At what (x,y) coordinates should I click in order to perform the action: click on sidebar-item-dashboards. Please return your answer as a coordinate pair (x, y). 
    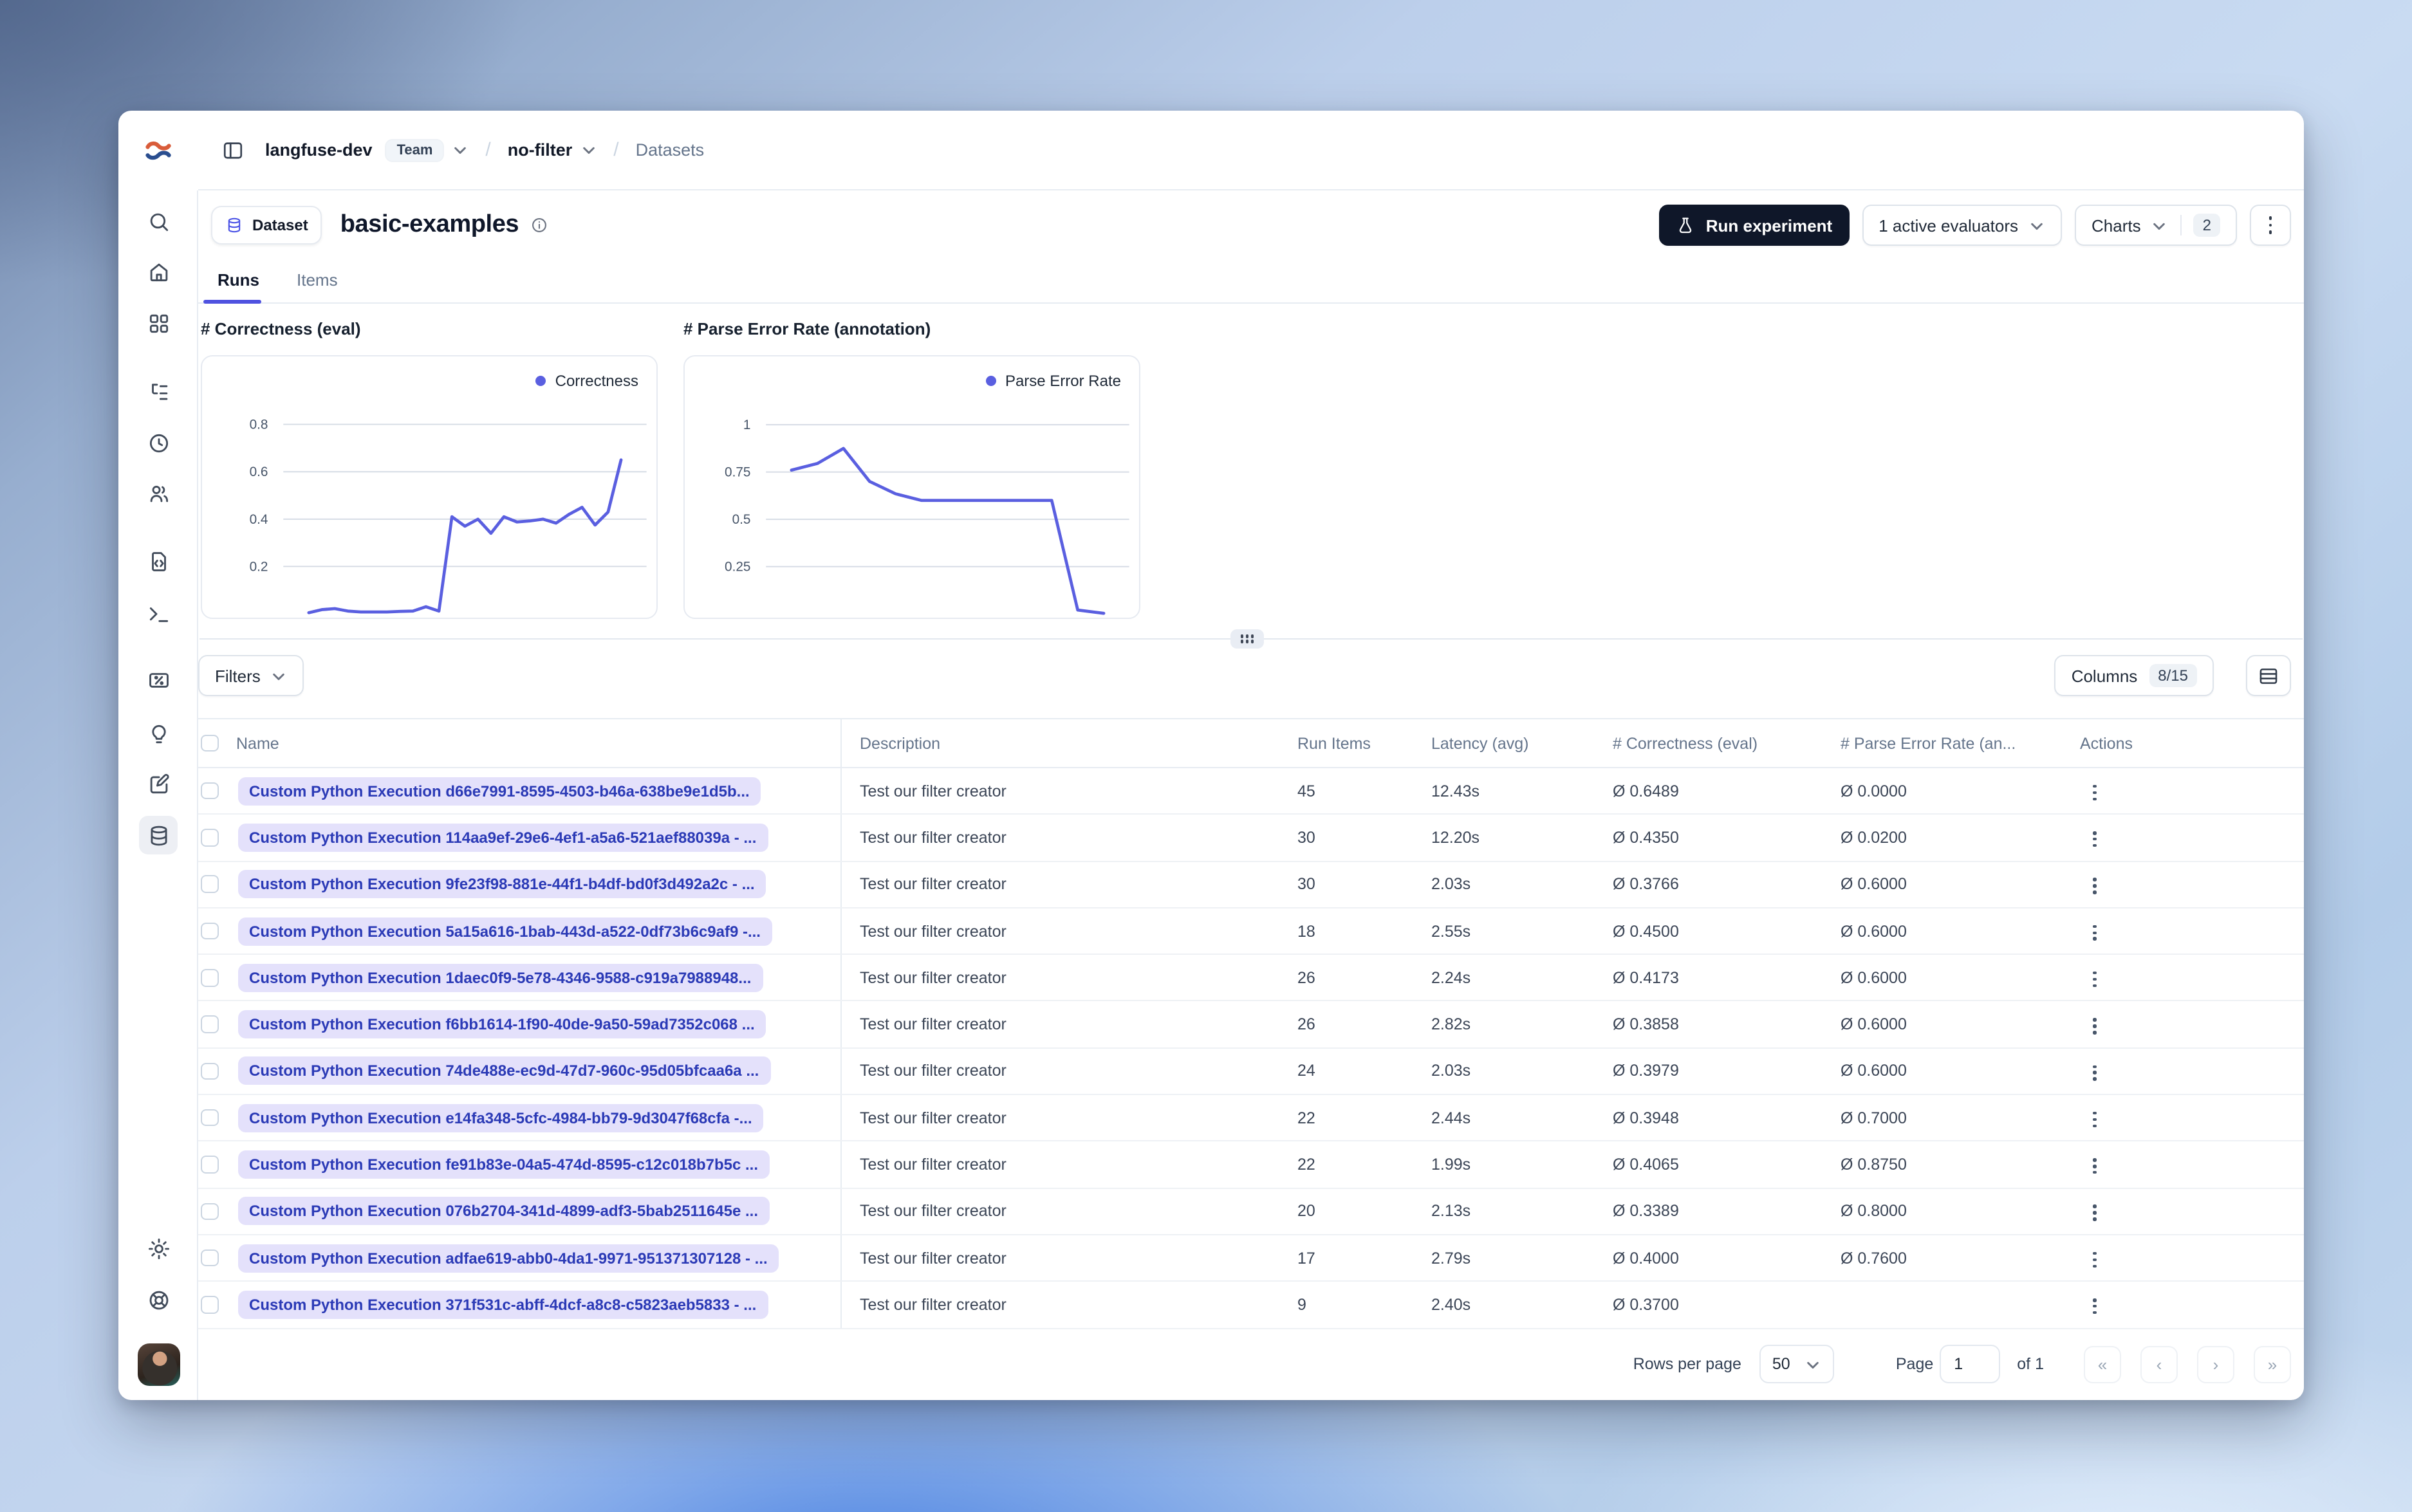
    Looking at the image, I should click on (158, 323).